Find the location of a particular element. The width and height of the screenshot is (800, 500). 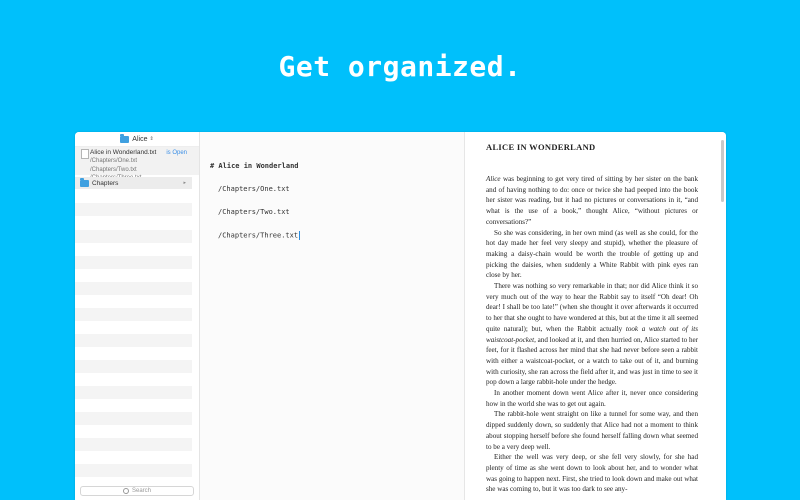

folder-title: Alice is located at coordinates (140, 139).